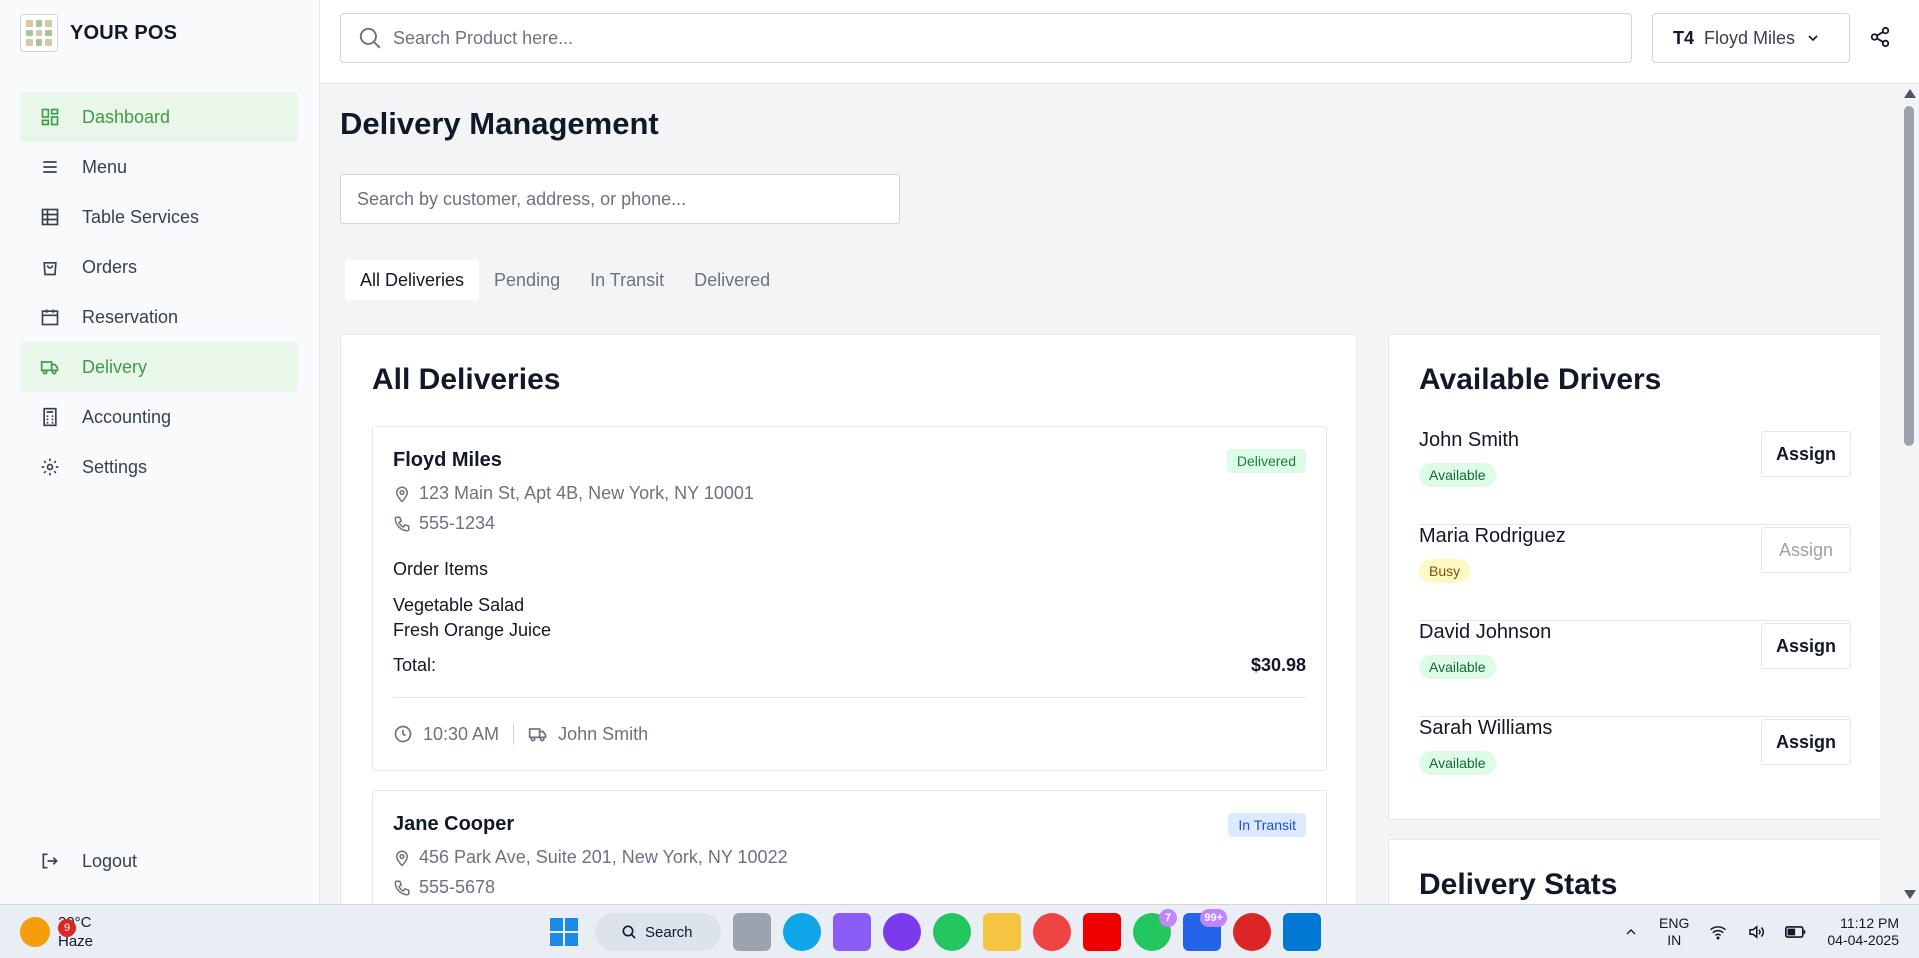  I want to click on order-item: Fresh Orange Juice, so click(472, 630).